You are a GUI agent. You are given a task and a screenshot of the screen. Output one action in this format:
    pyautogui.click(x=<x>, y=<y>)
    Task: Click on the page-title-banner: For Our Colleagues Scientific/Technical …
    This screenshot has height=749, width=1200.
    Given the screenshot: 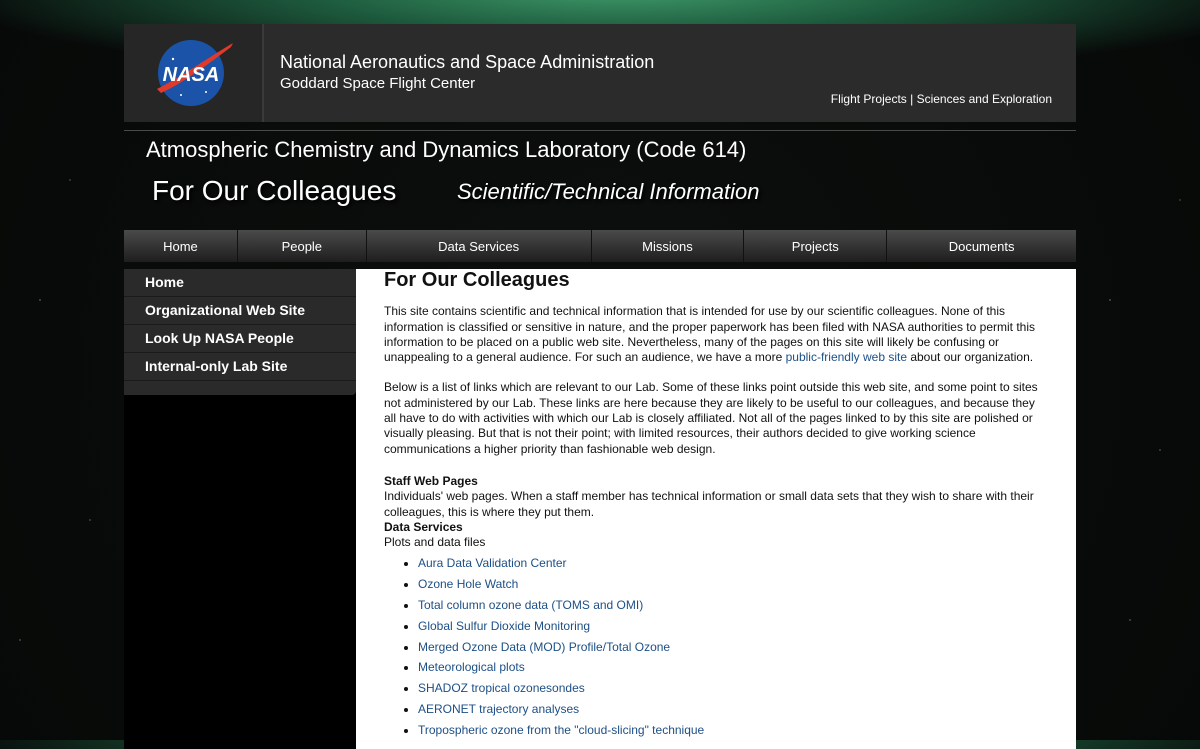 What is the action you would take?
    pyautogui.click(x=600, y=193)
    